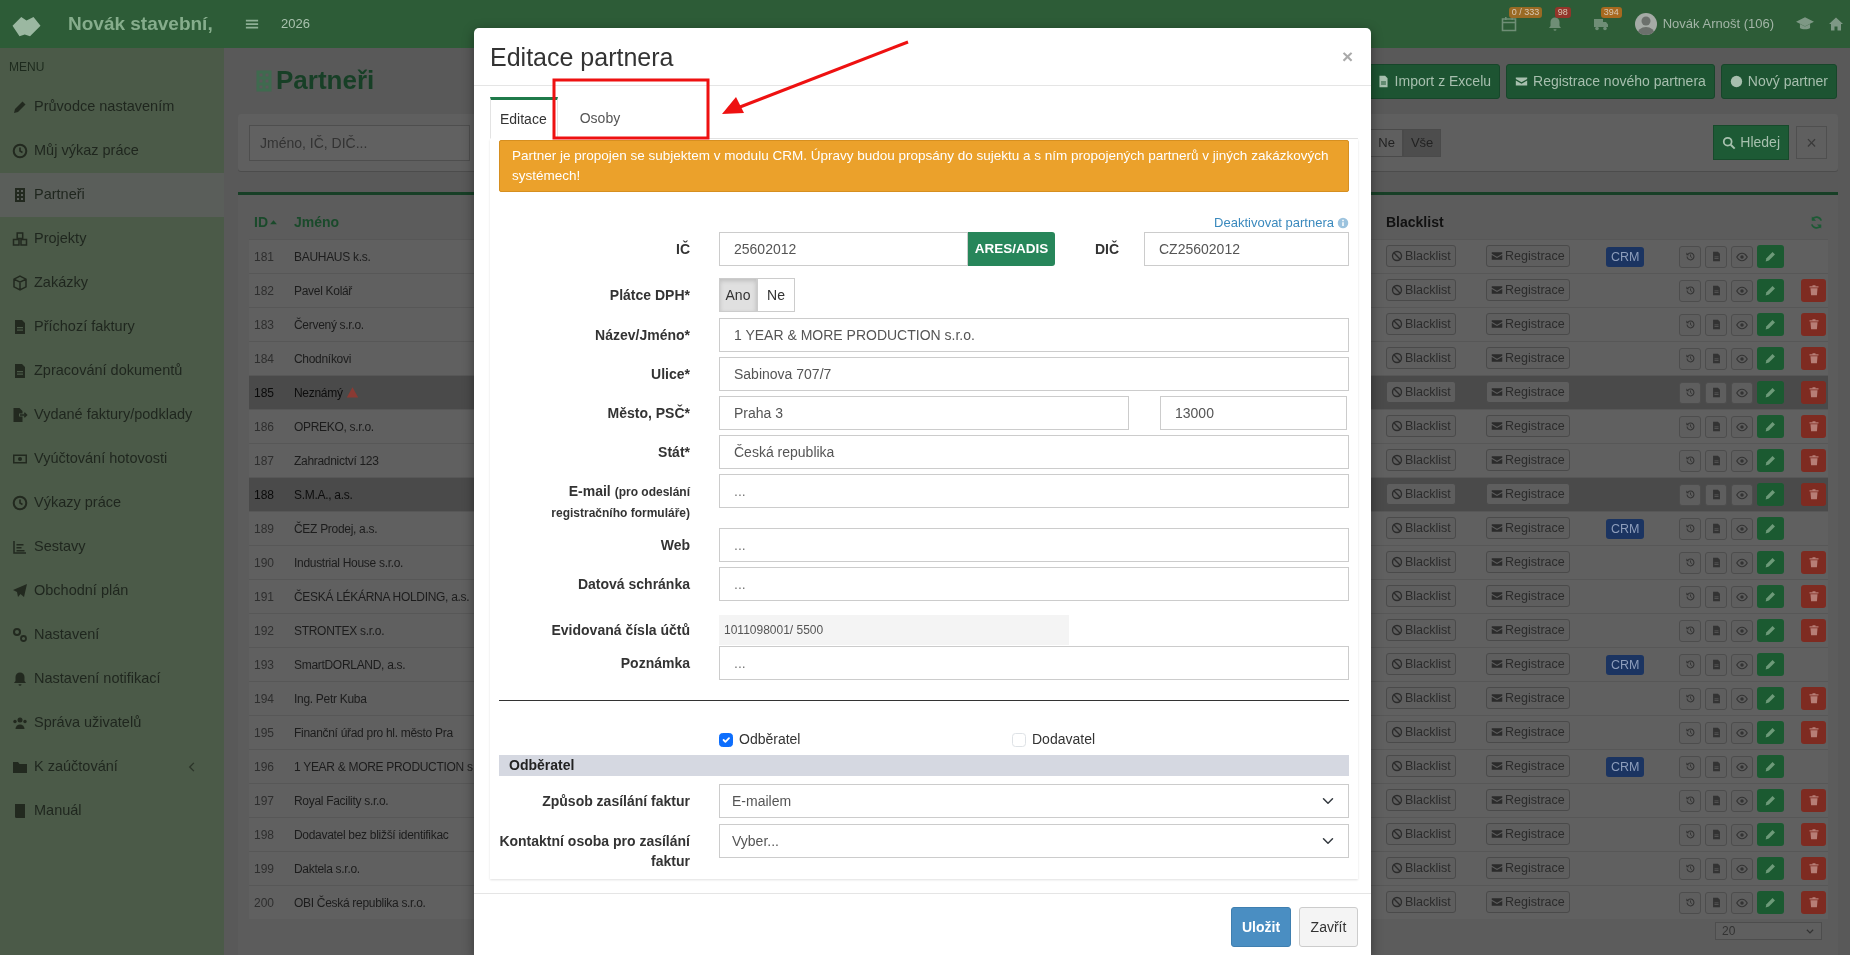  What do you see at coordinates (1034, 335) in the screenshot?
I see `input-field: 1 YEAR & MORE PRODUCTION s.r.o.` at bounding box center [1034, 335].